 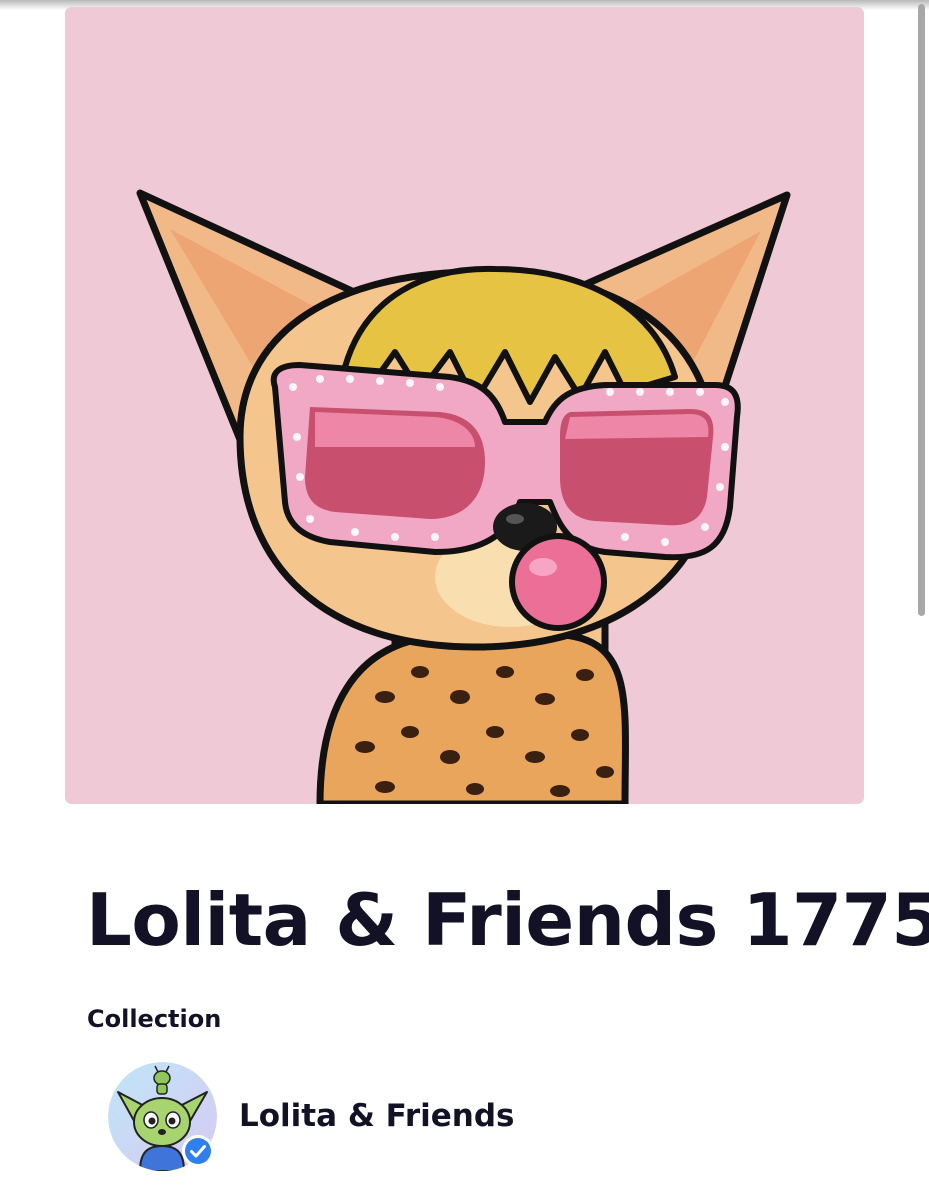 What do you see at coordinates (154, 1019) in the screenshot?
I see `collection-label: Collection` at bounding box center [154, 1019].